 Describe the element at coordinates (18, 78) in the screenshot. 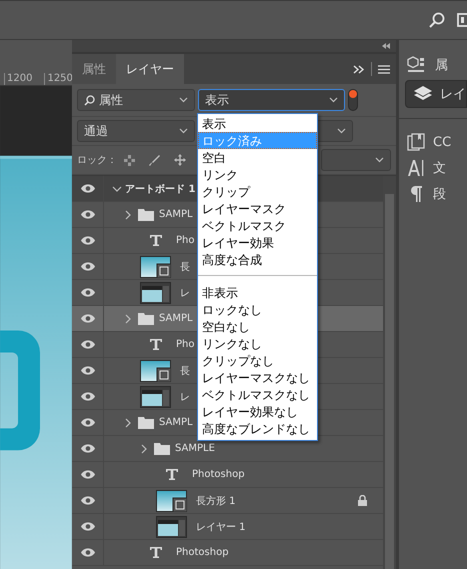

I see `ruler-label: 1200` at that location.